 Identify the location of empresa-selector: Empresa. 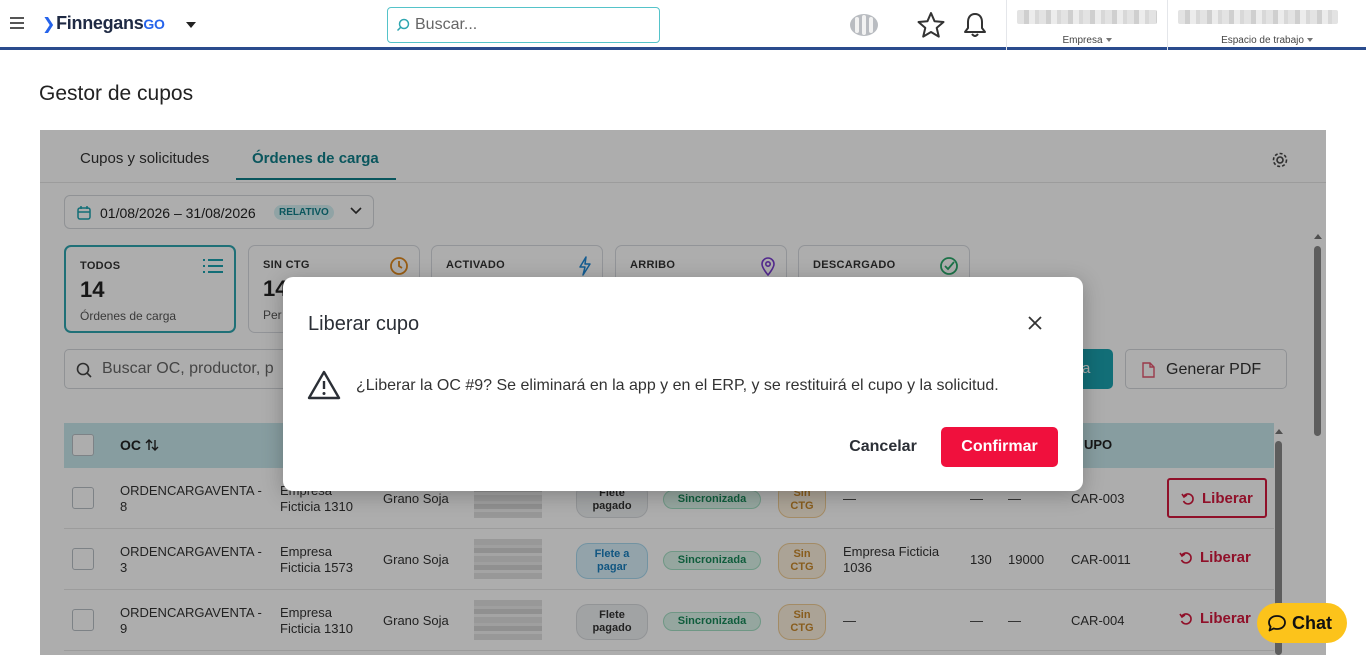
(1086, 25).